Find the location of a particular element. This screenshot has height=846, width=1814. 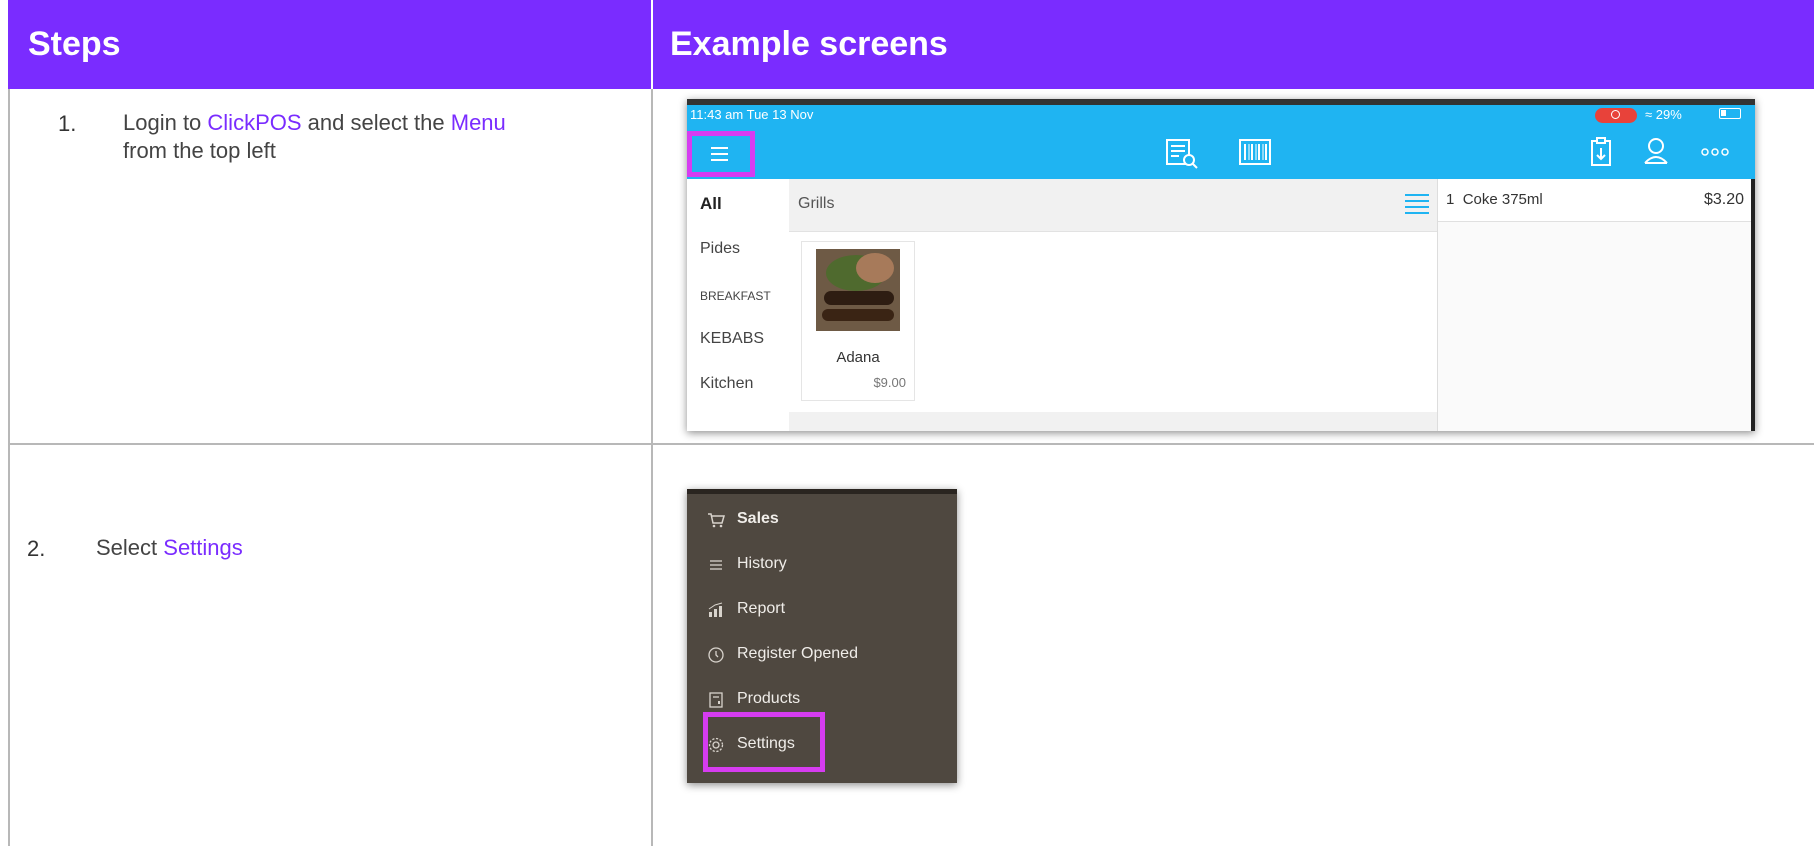

step-2-text: Select Settings is located at coordinates (356, 548).